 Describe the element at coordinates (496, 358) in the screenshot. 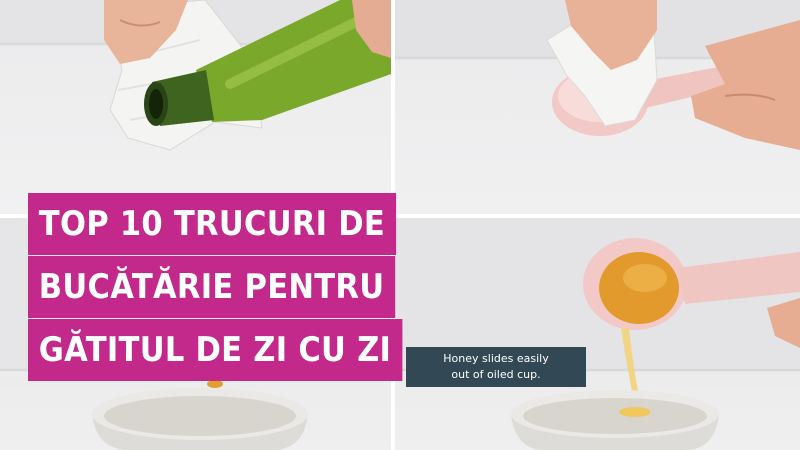

I see `caption-line-1: Honey slides easily` at that location.